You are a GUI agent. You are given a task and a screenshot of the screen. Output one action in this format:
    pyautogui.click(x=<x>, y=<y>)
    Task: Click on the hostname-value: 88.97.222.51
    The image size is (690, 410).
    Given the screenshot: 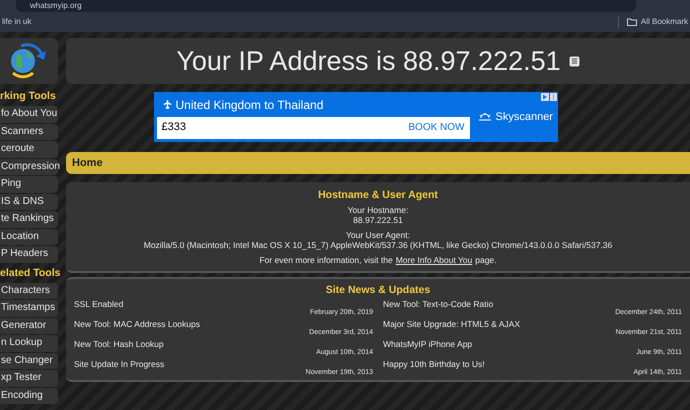 What is the action you would take?
    pyautogui.click(x=378, y=220)
    